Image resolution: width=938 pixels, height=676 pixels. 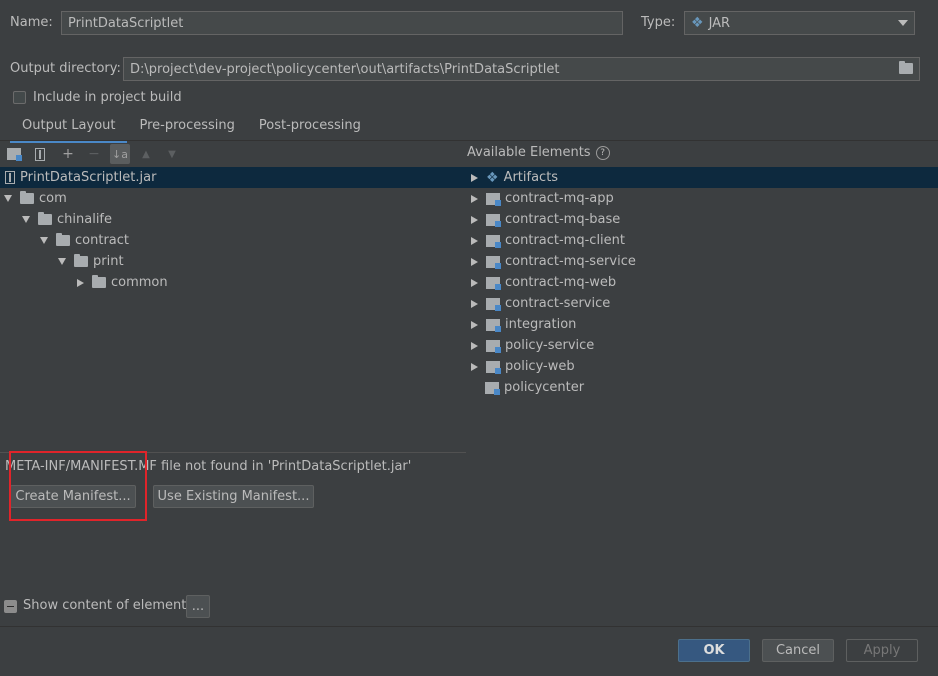 What do you see at coordinates (799, 23) in the screenshot?
I see `type-select: ❖ JAR` at bounding box center [799, 23].